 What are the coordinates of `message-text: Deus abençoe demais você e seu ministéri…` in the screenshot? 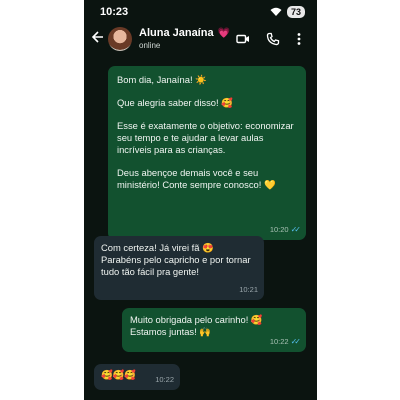 It's located at (196, 178).